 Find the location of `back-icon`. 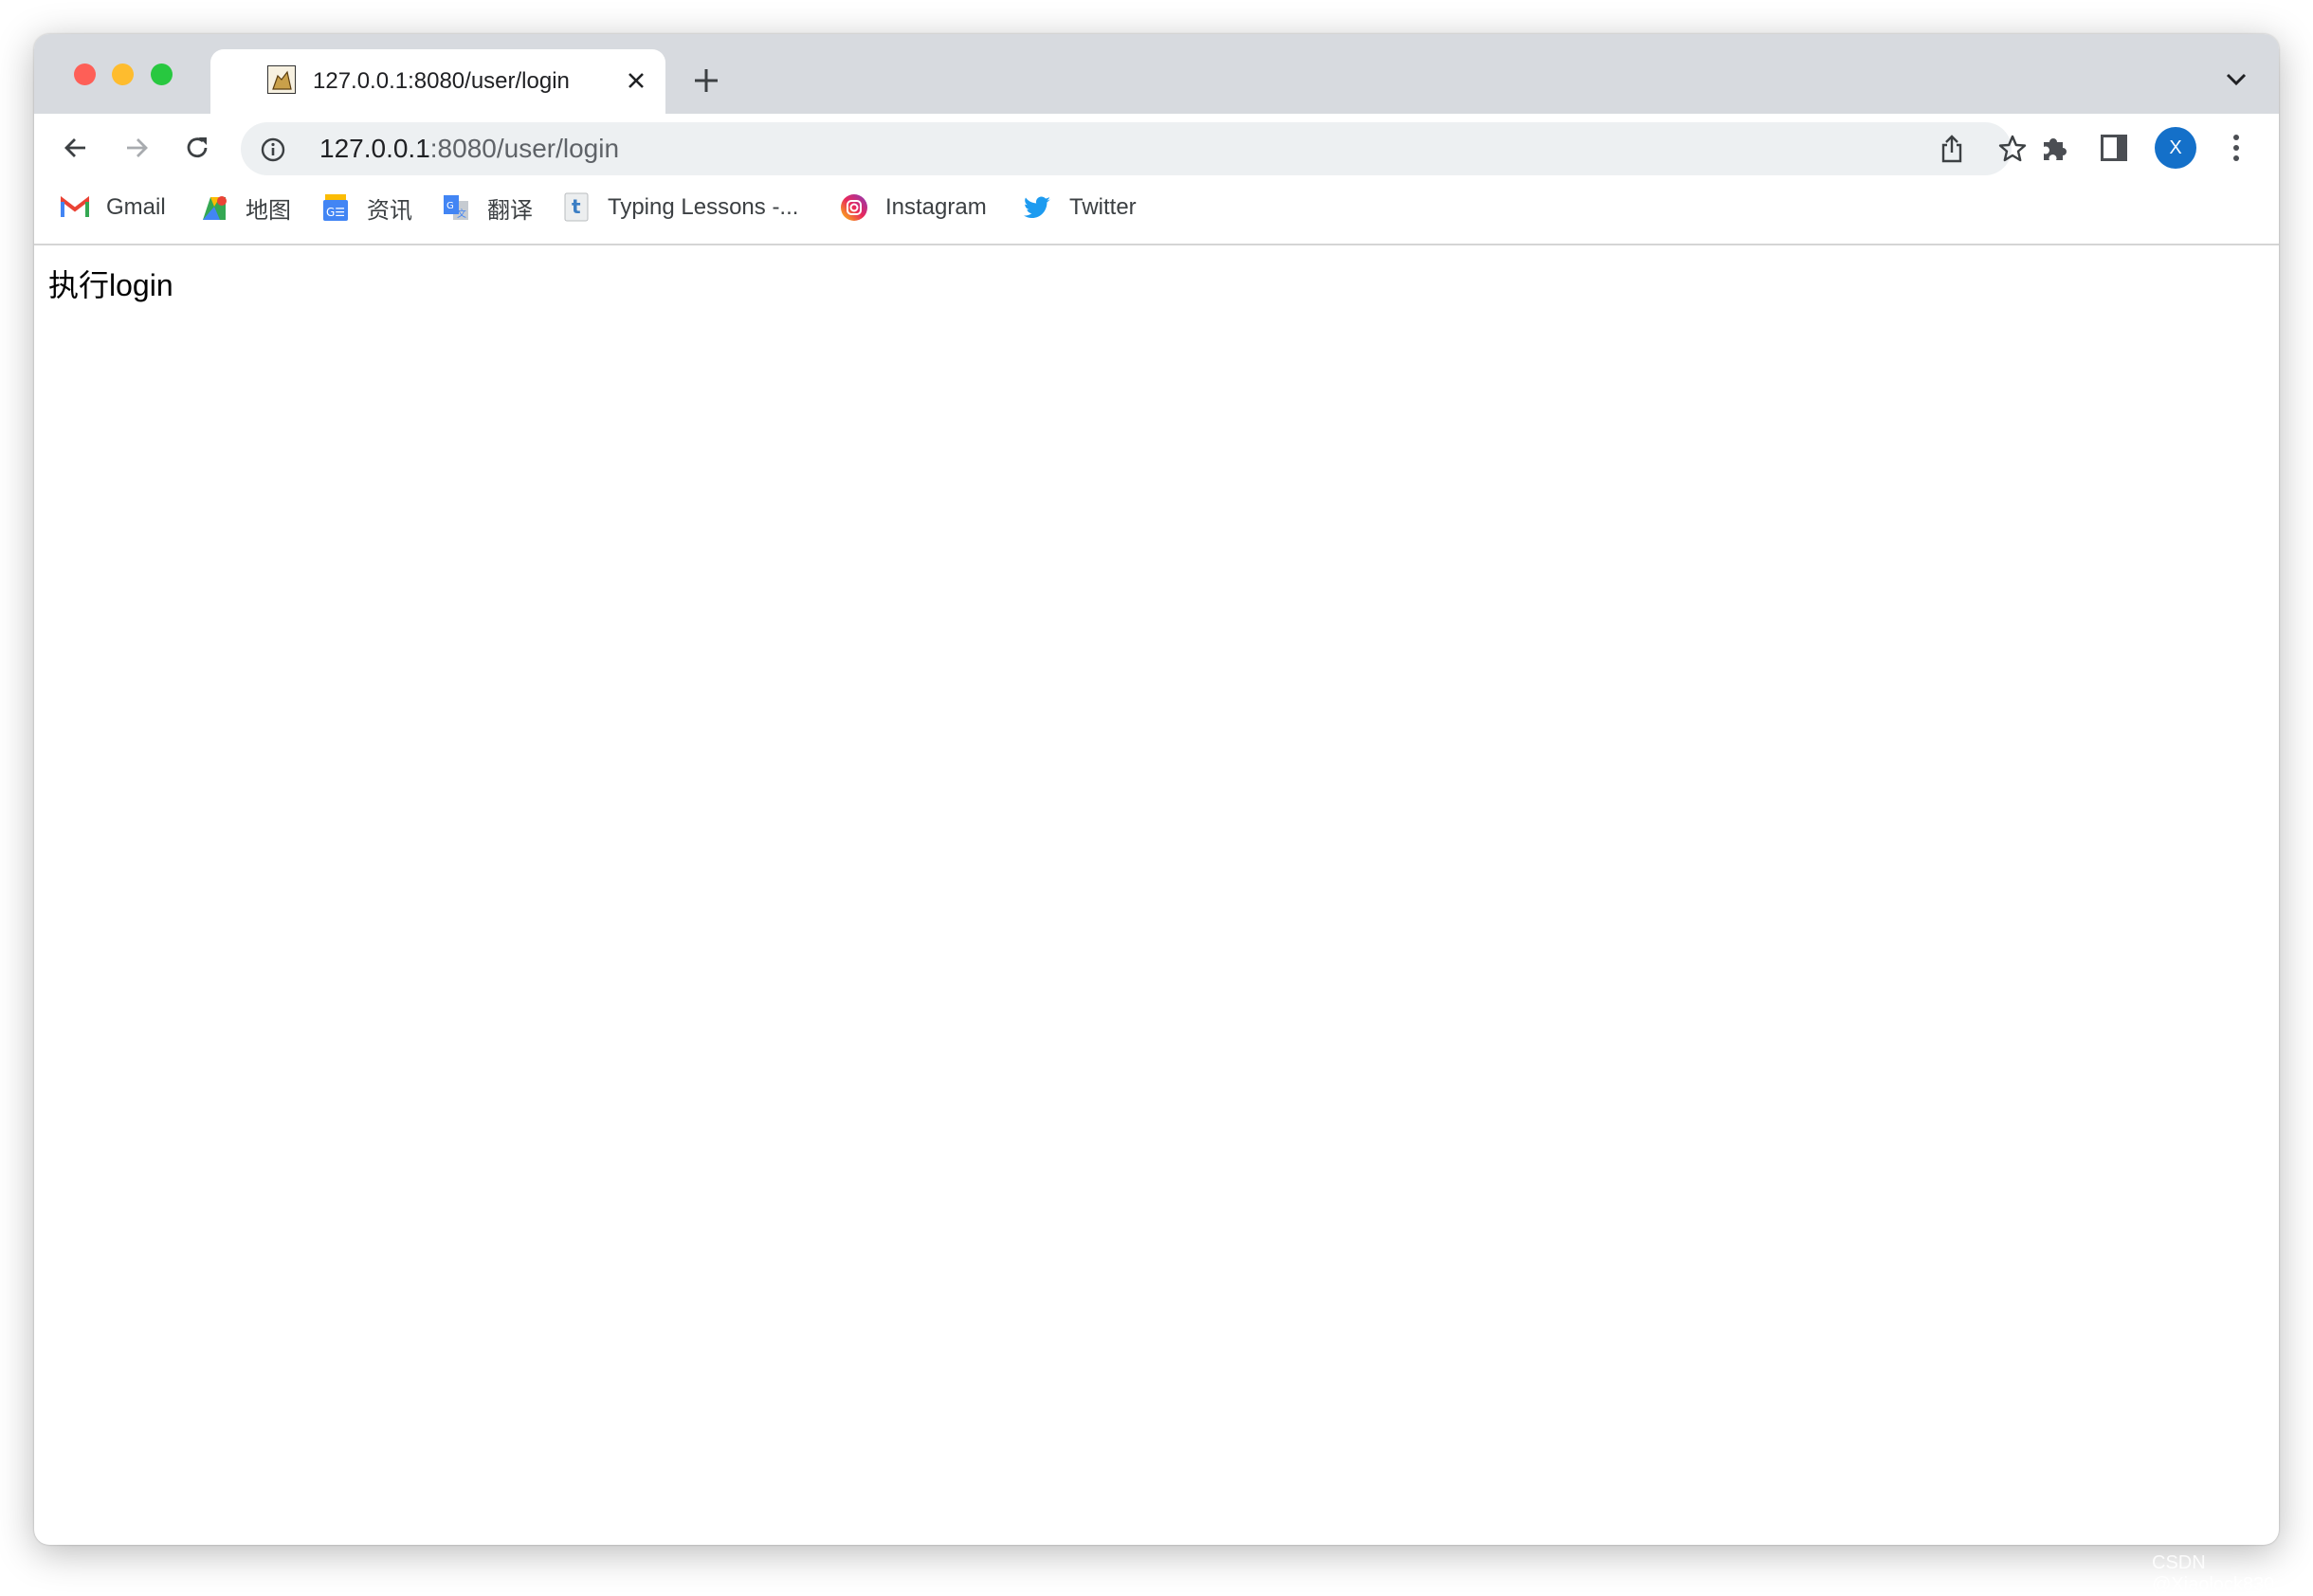

back-icon is located at coordinates (76, 151).